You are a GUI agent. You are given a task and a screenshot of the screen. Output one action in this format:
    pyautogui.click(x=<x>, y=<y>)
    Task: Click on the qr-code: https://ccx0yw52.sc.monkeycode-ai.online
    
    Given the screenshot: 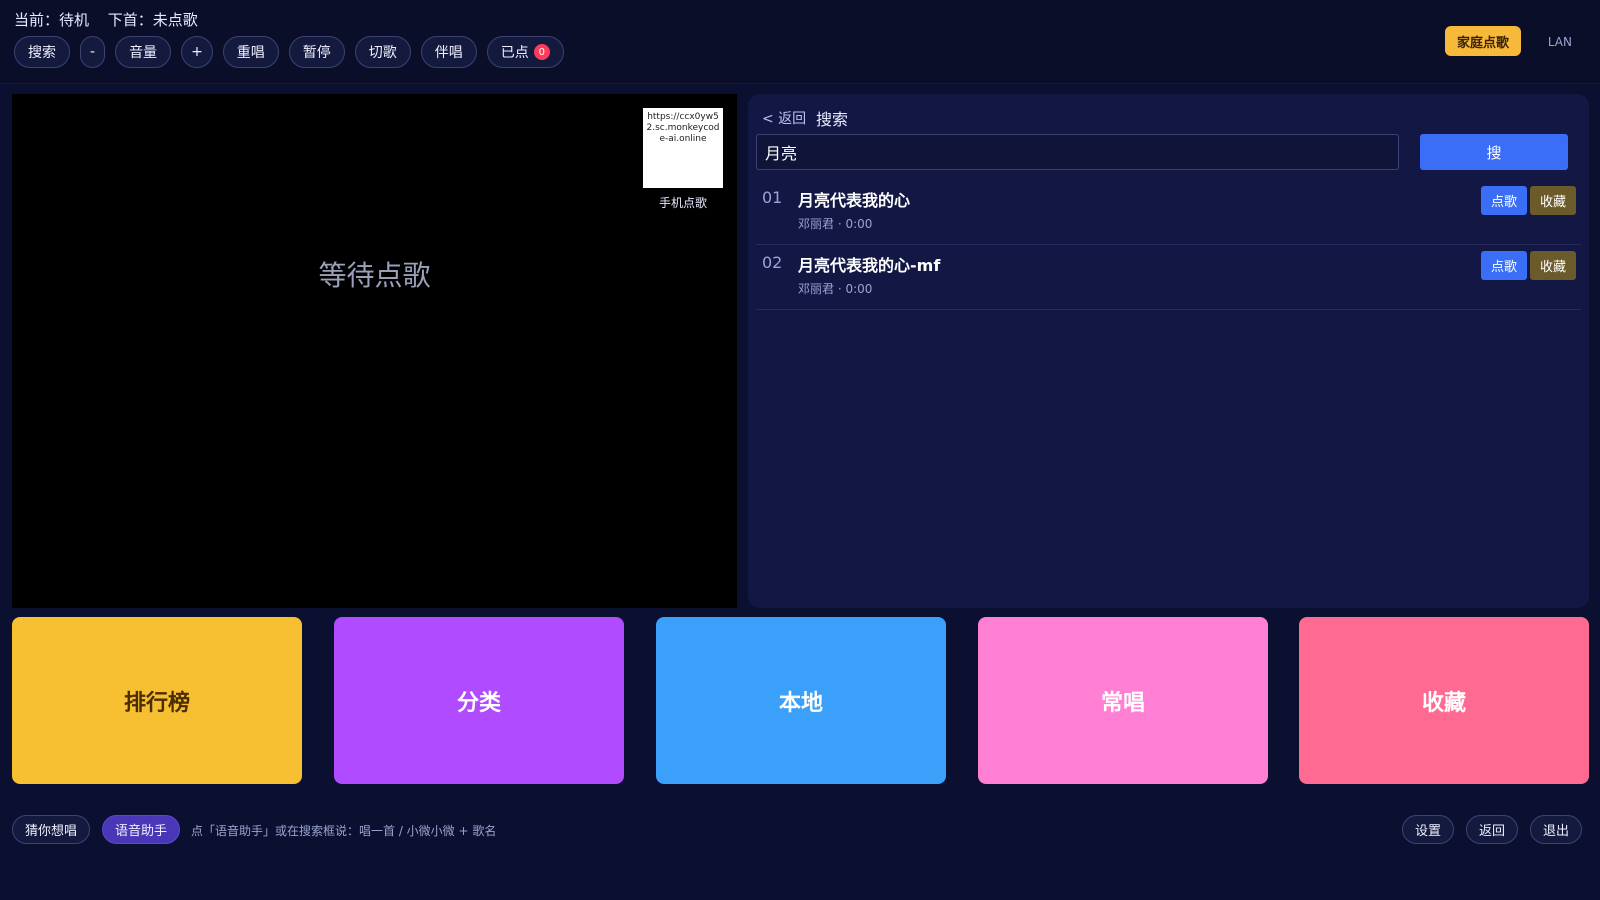 What is the action you would take?
    pyautogui.click(x=683, y=148)
    